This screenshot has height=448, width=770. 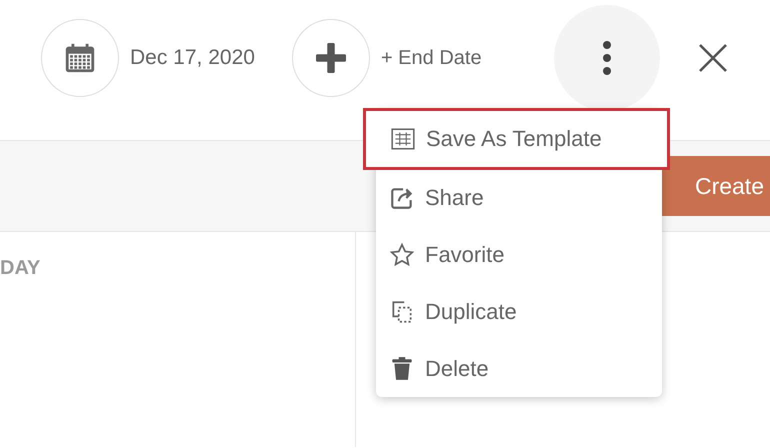 I want to click on menu-item: Save As Template, so click(x=516, y=139).